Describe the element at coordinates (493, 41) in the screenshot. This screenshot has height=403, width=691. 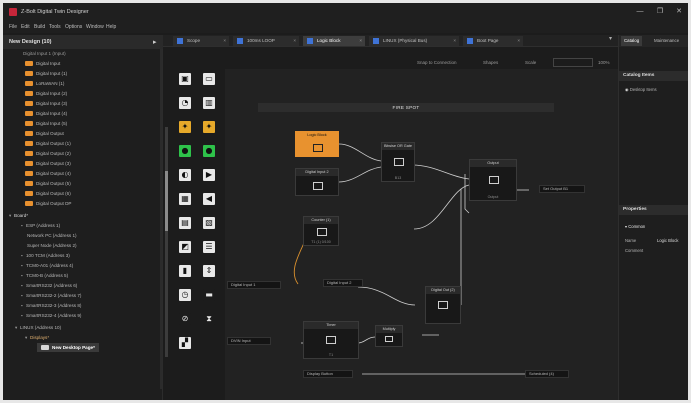
I see `tab-boot-page: Boot Page ×` at that location.